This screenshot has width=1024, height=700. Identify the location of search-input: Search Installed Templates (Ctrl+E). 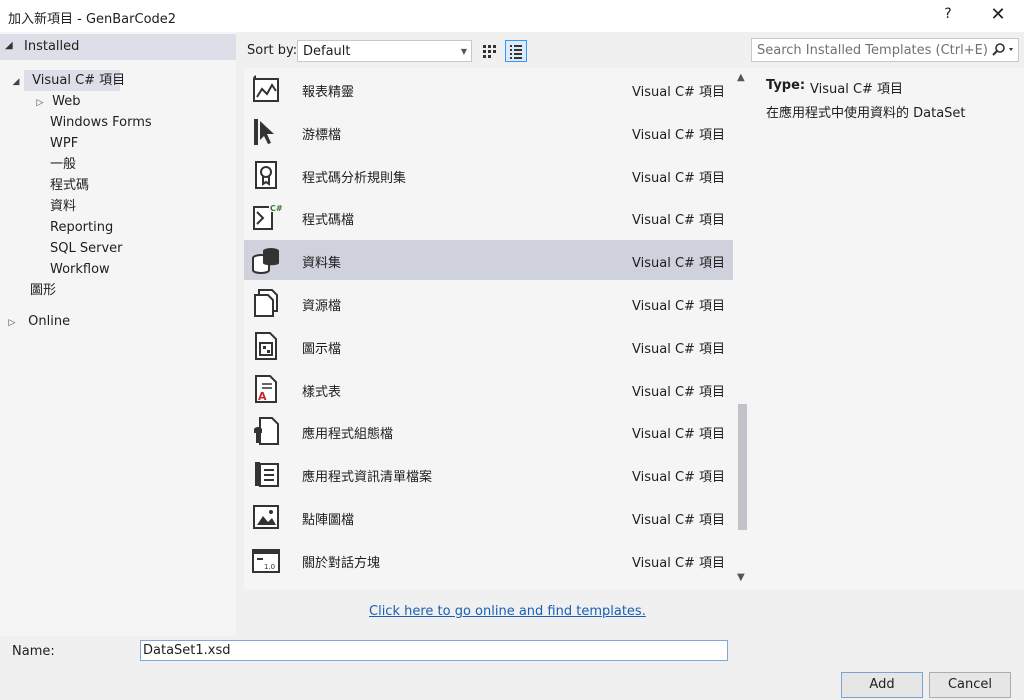
(885, 50).